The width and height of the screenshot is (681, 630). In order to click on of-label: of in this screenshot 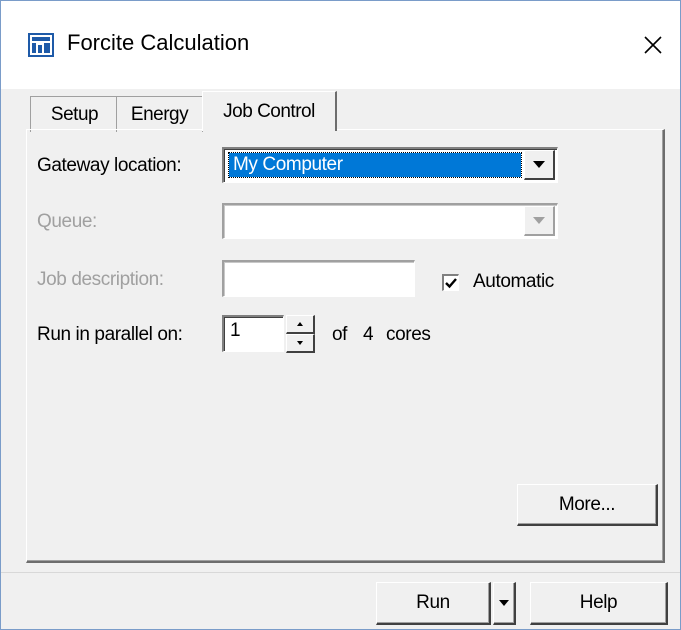, I will do `click(340, 334)`.